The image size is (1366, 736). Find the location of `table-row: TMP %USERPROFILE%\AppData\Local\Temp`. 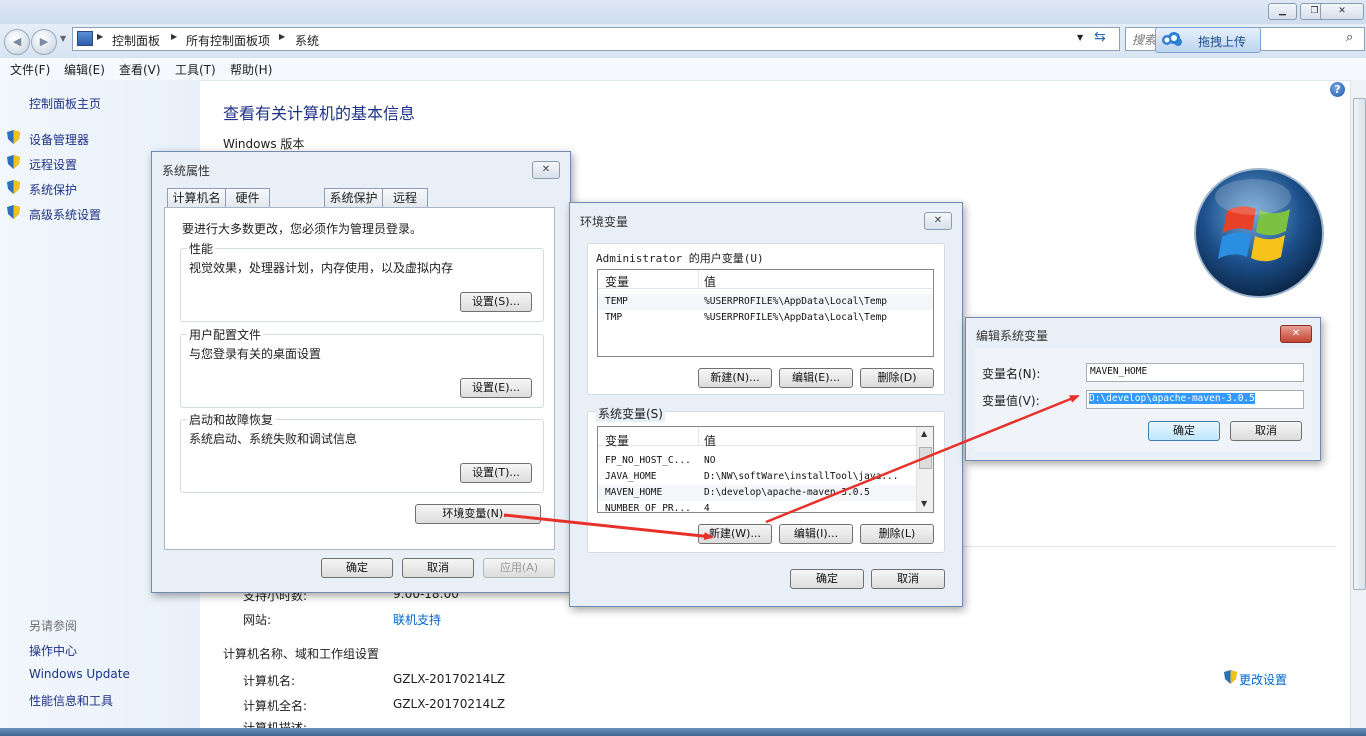

table-row: TMP %USERPROFILE%\AppData\Local\Temp is located at coordinates (765, 318).